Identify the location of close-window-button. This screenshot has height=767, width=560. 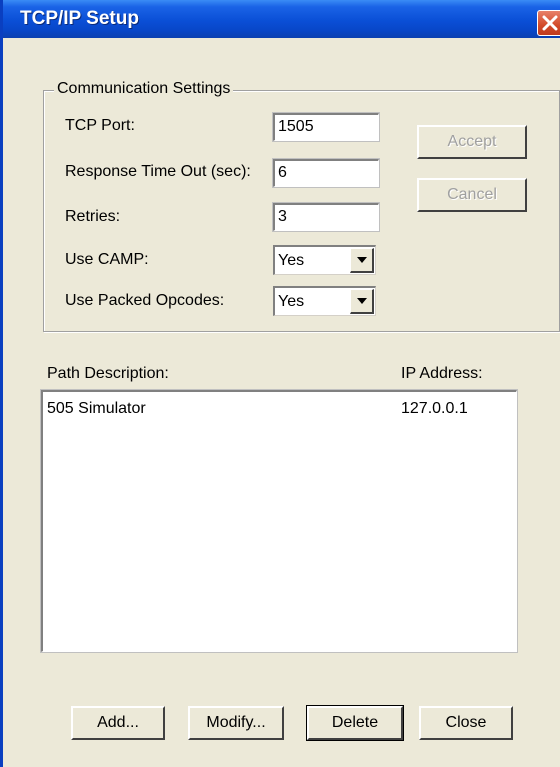
(548, 23).